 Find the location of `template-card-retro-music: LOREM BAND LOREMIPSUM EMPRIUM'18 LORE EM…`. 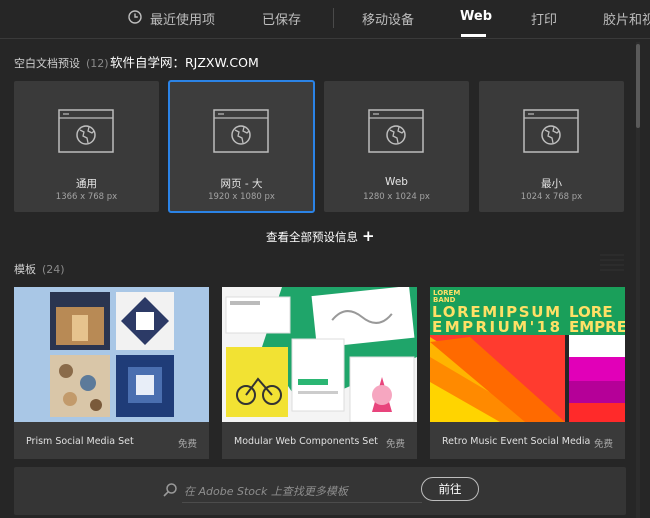

template-card-retro-music: LOREM BAND LOREMIPSUM EMPRIUM'18 LORE EM… is located at coordinates (527, 373).